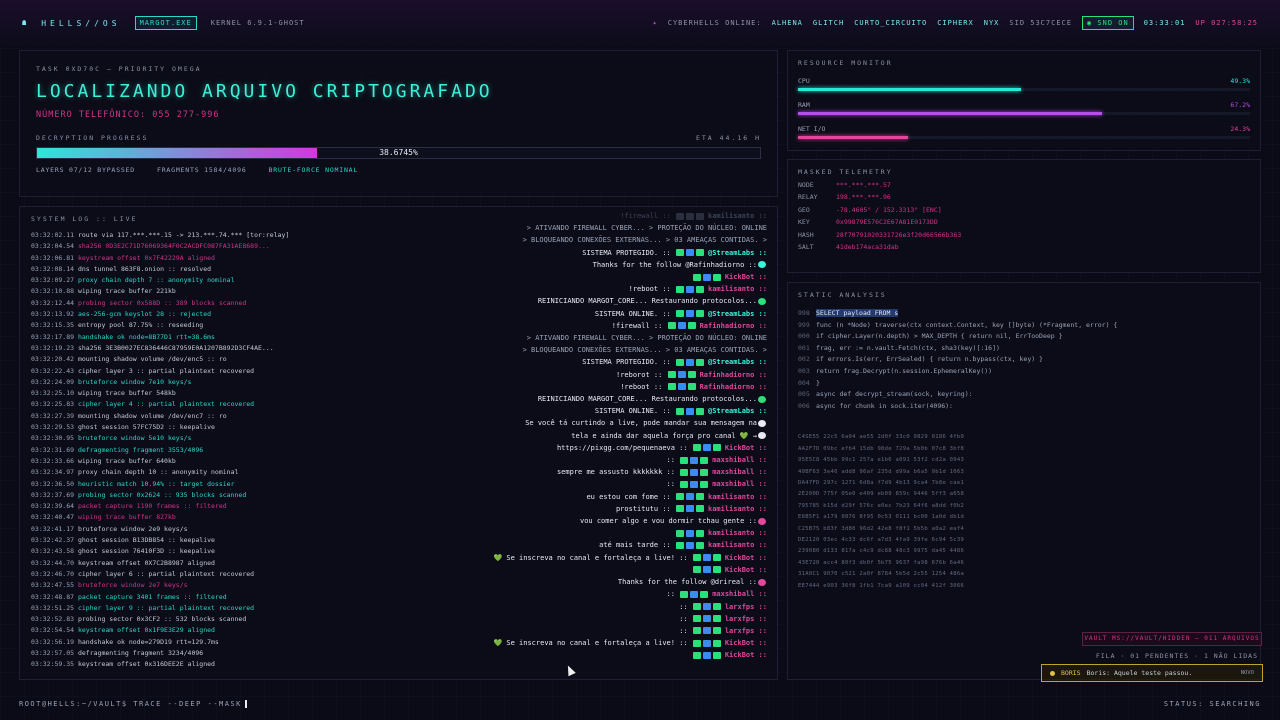 The width and height of the screenshot is (1280, 720). I want to click on online-user: CIPHERX, so click(955, 23).